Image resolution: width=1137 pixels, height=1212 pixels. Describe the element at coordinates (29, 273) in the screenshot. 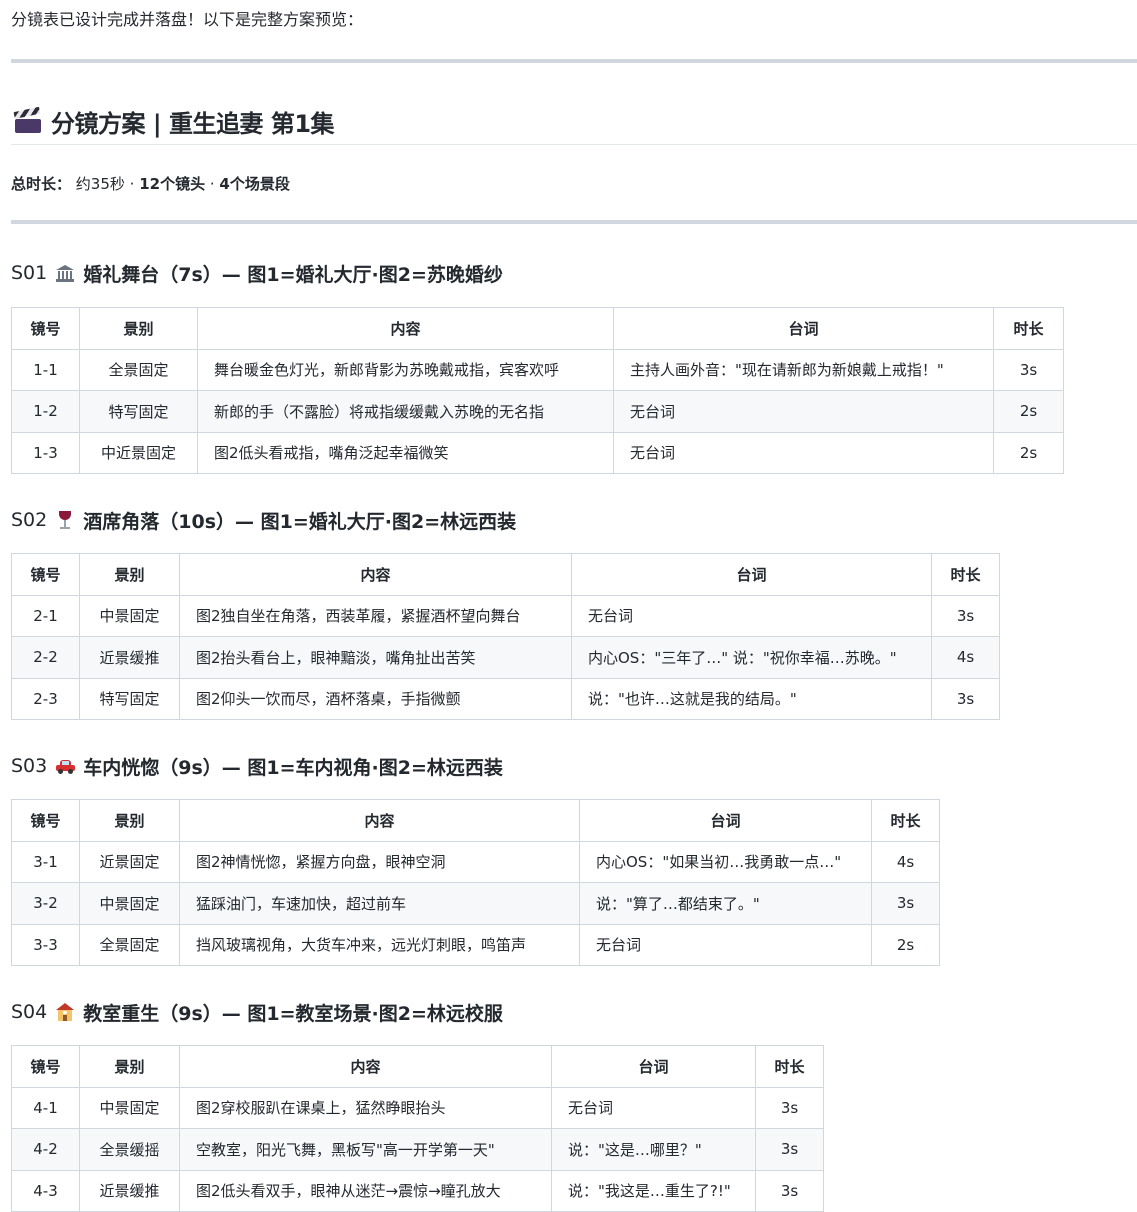

I see `scene-code: S01` at that location.